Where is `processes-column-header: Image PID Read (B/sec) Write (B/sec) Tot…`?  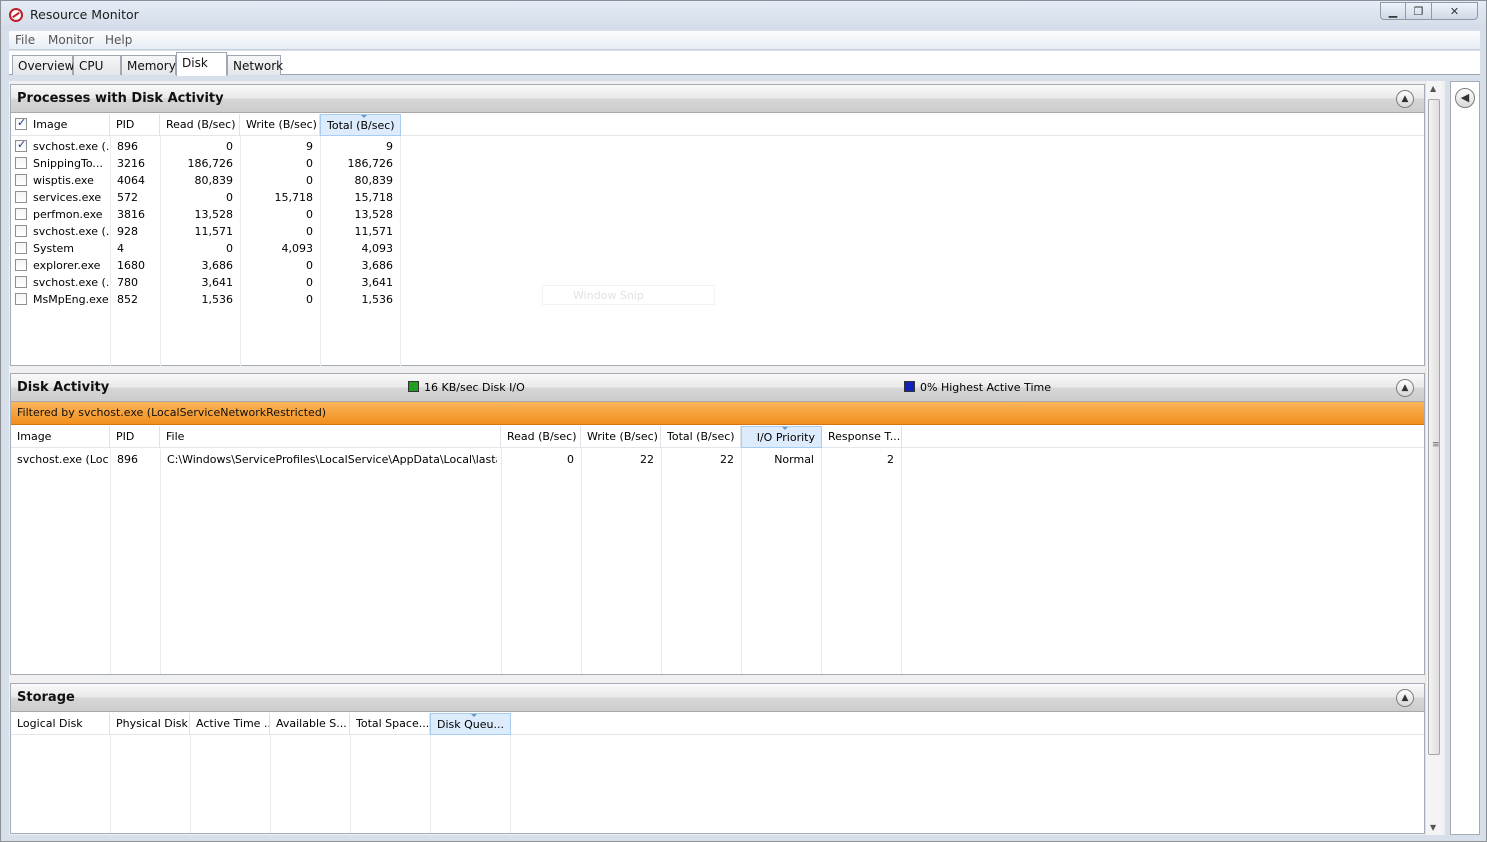
processes-column-header: Image PID Read (B/sec) Write (B/sec) Tot… is located at coordinates (717, 125).